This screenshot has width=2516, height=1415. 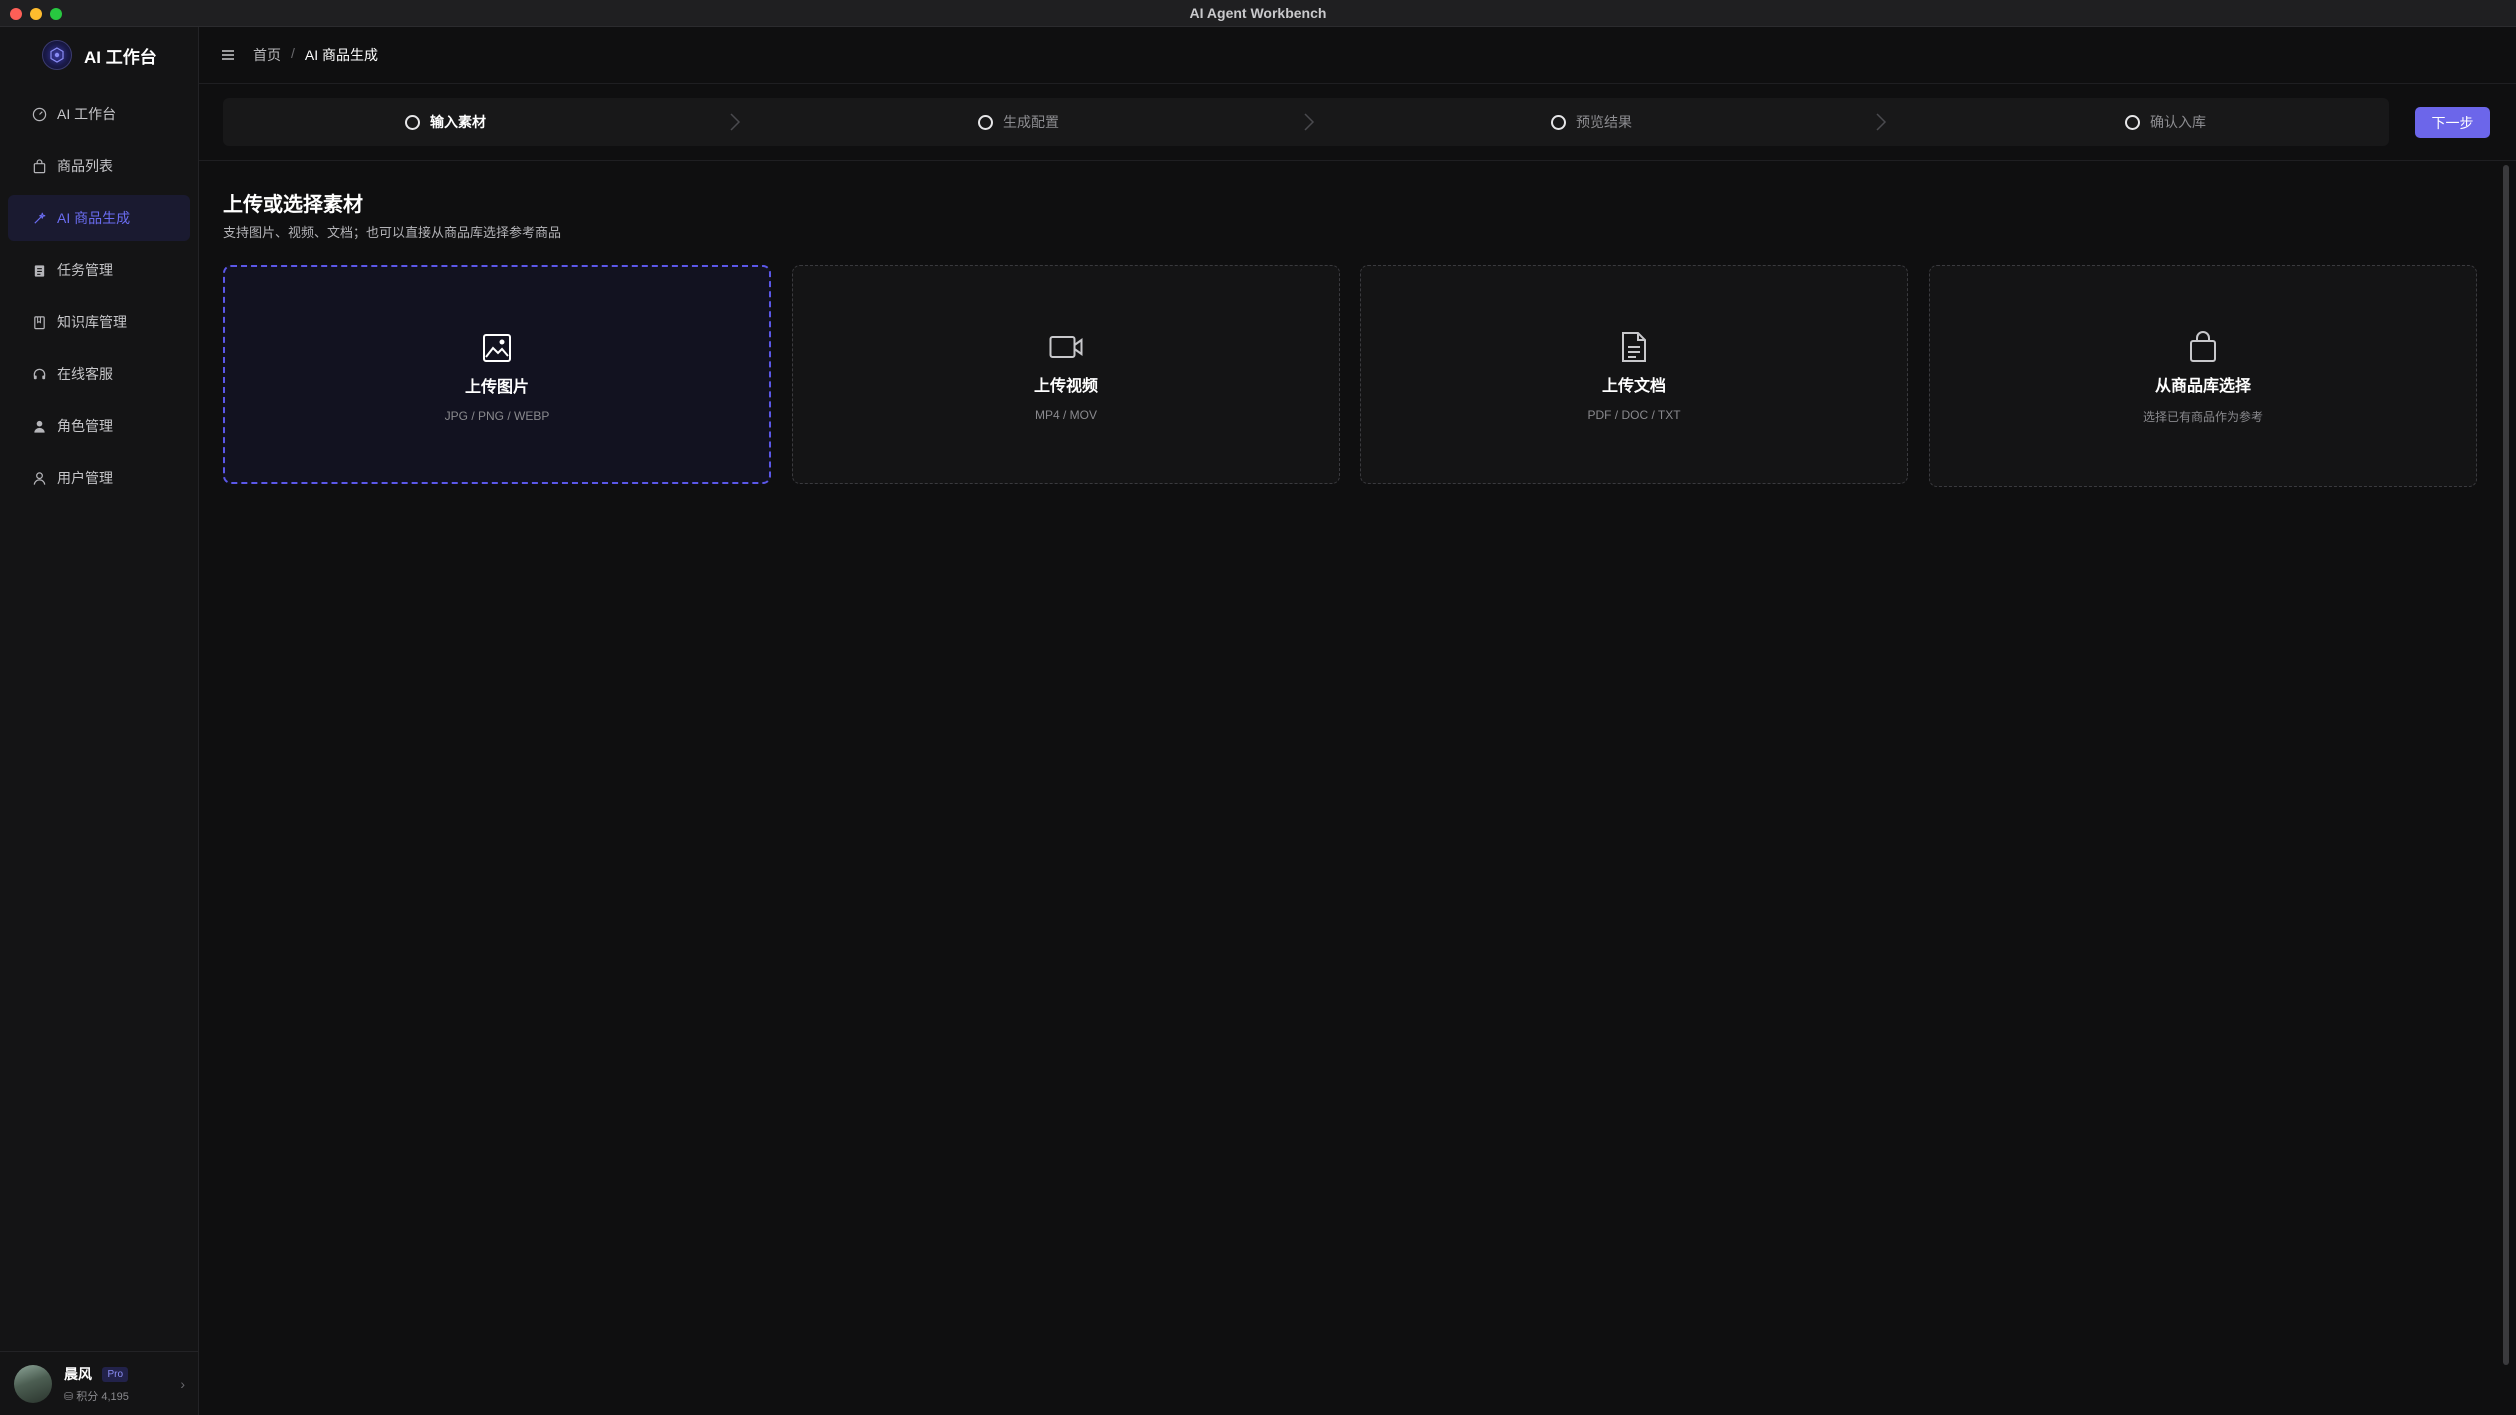 What do you see at coordinates (85, 270) in the screenshot?
I see `sidebar-item-label: 任务管理` at bounding box center [85, 270].